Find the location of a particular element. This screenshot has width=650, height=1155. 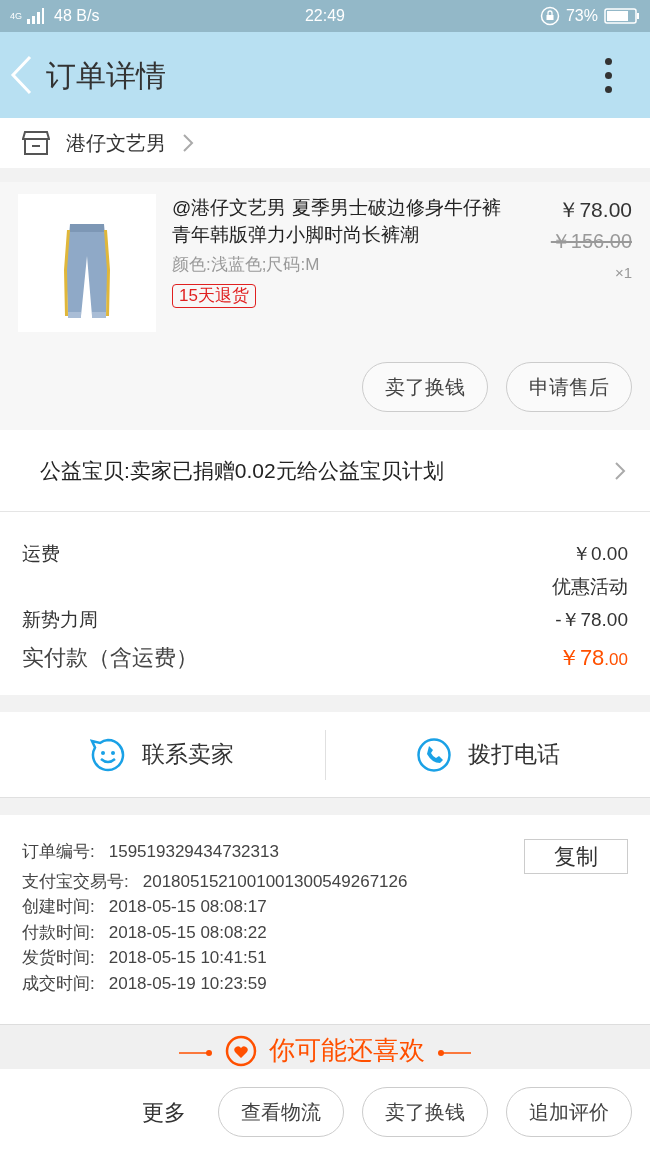

charity-row: 公益宝贝:卖家已捐赠0.02元给公益宝贝计划 is located at coordinates (325, 471).